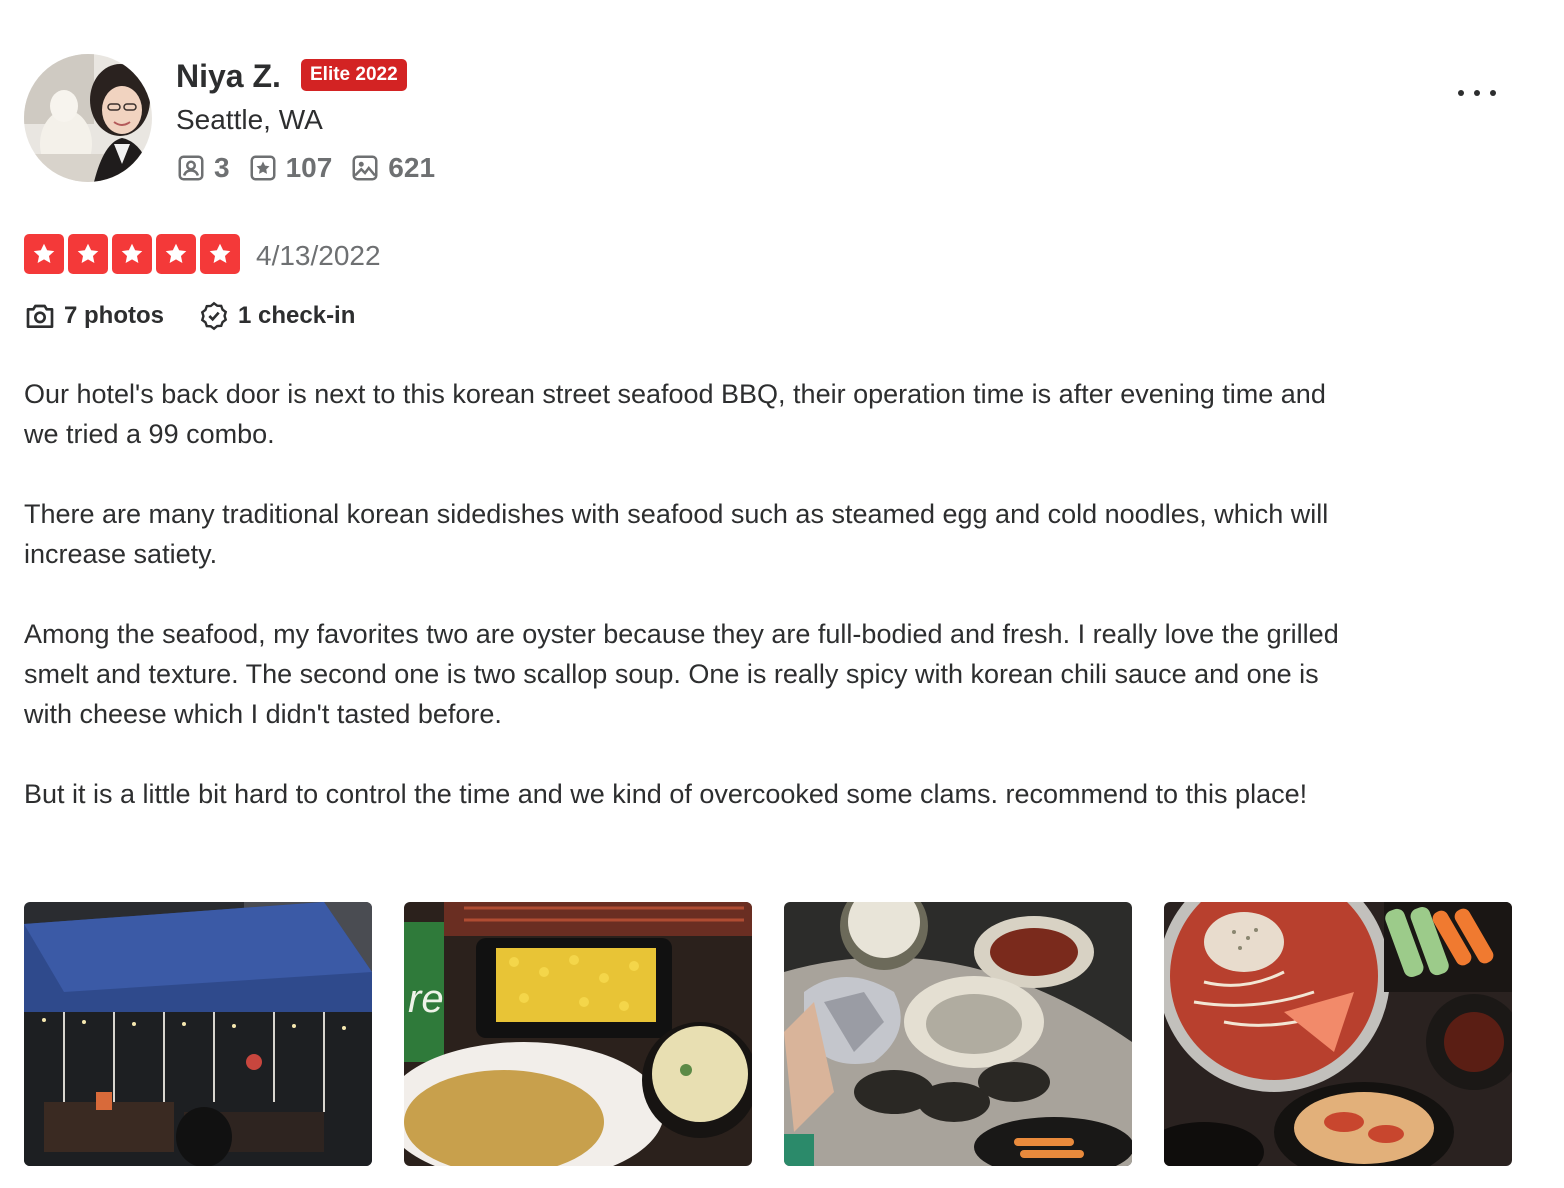  Describe the element at coordinates (114, 316) in the screenshot. I see `photos-count-label: 7 photos` at that location.